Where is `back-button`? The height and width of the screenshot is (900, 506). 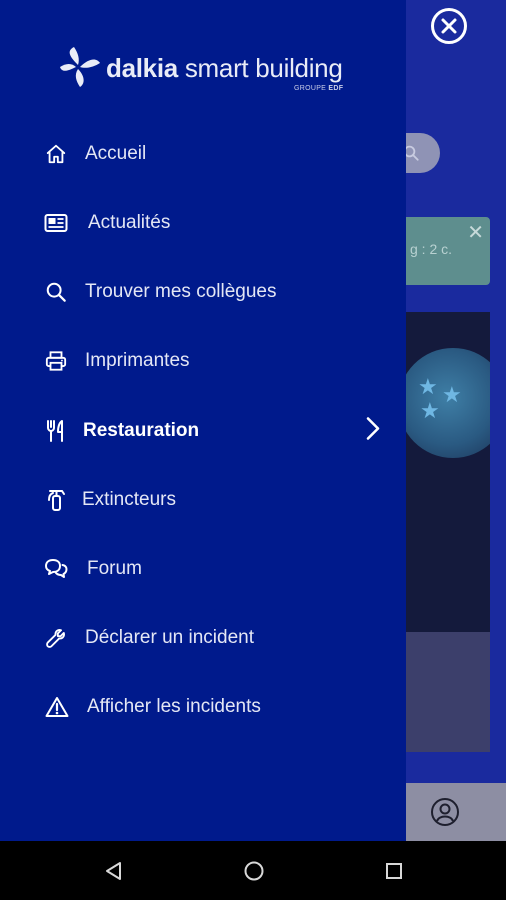
back-button is located at coordinates (114, 871).